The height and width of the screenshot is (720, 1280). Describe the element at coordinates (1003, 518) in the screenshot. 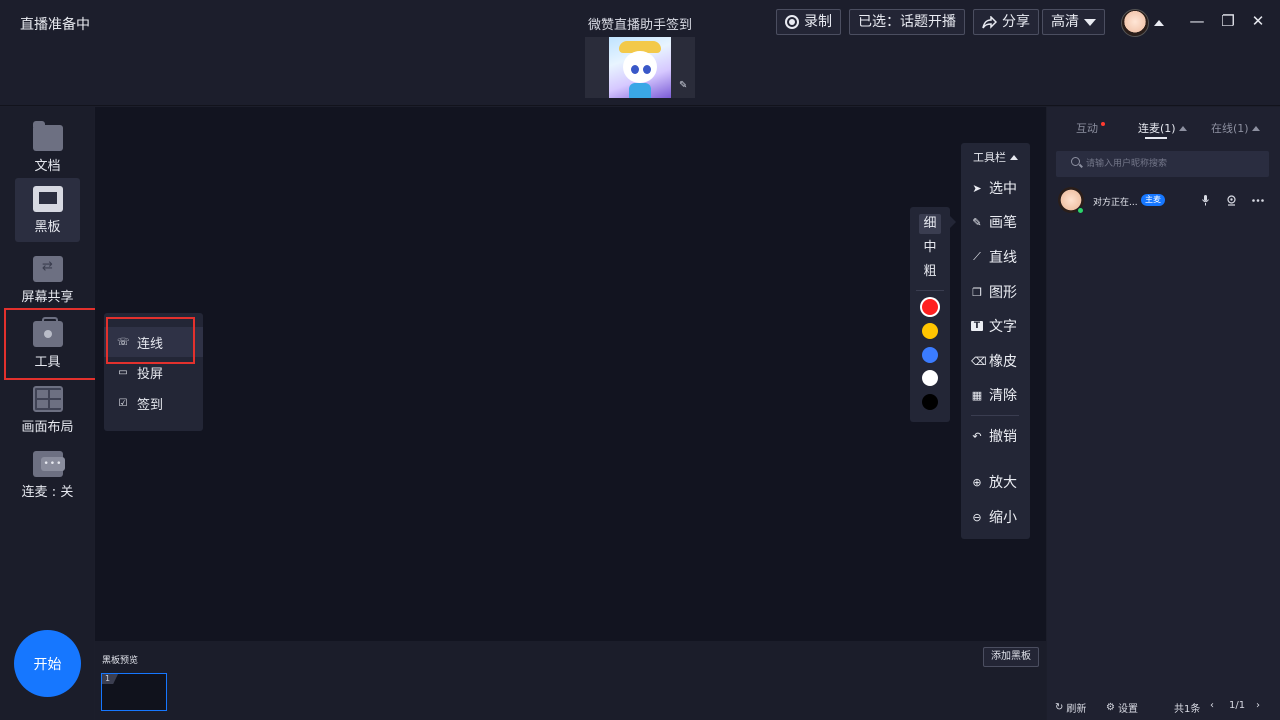

I see `tool-label: 缩小` at that location.